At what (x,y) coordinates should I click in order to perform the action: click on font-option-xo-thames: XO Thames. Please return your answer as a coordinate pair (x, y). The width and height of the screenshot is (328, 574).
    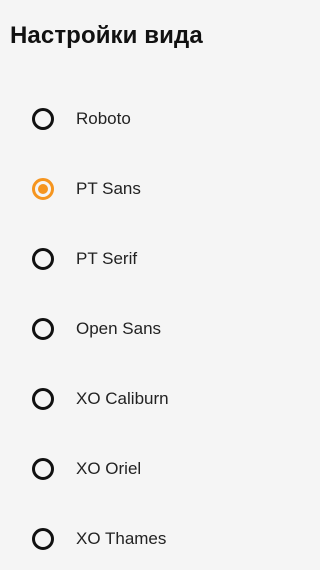
    Looking at the image, I should click on (160, 539).